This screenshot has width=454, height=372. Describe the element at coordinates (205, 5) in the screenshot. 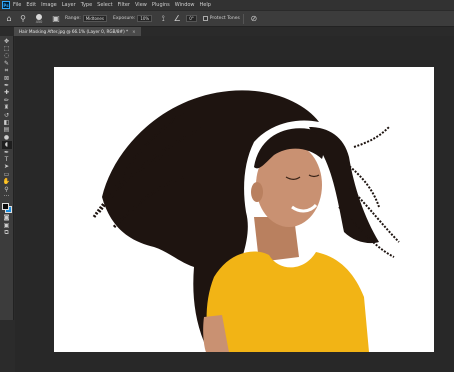

I see `menu-help: Help` at that location.